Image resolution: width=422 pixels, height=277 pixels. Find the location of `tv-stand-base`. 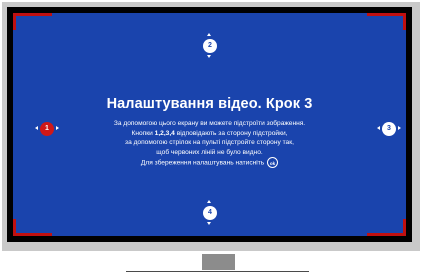

tv-stand-base is located at coordinates (217, 271).